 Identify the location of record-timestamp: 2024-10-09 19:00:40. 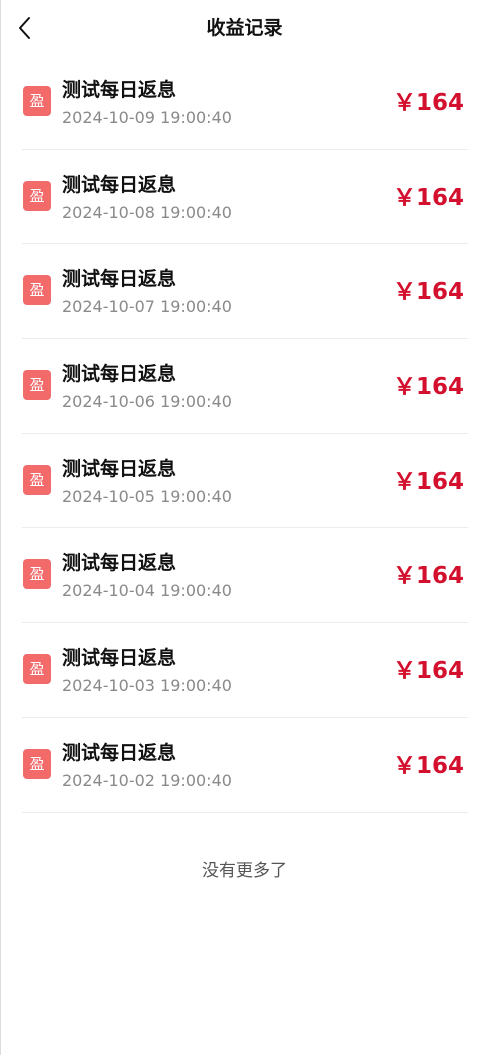
(147, 117).